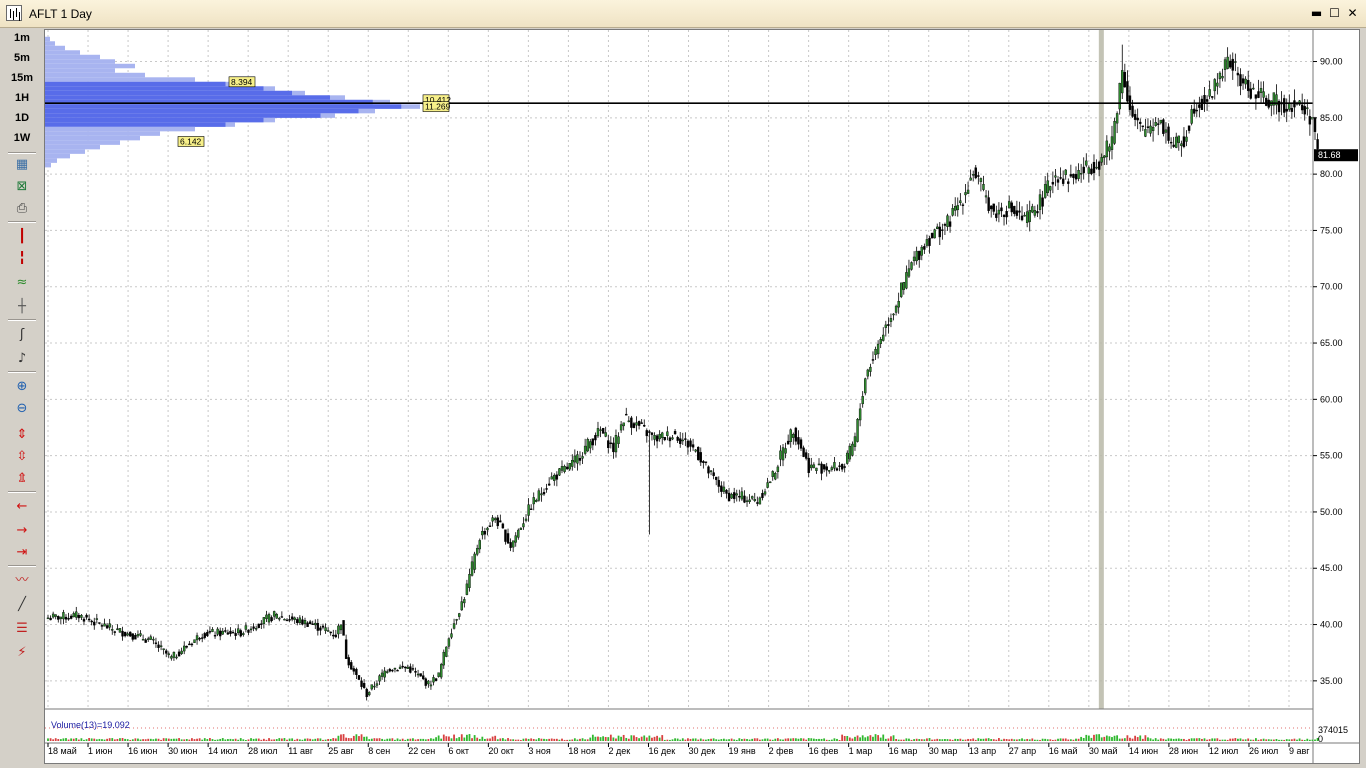  What do you see at coordinates (22, 283) in the screenshot?
I see `line-chart-icon: ≈` at bounding box center [22, 283].